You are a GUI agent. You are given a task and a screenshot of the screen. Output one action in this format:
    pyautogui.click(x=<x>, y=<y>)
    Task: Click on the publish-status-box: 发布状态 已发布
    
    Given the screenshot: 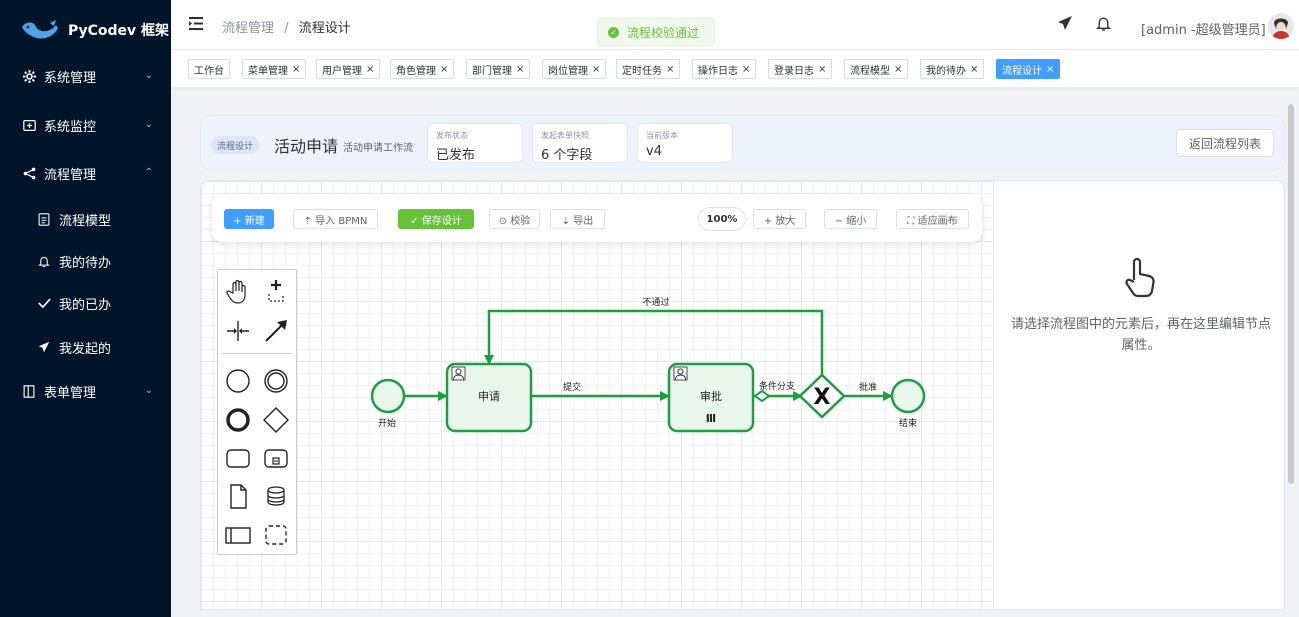 What is the action you would take?
    pyautogui.click(x=475, y=143)
    